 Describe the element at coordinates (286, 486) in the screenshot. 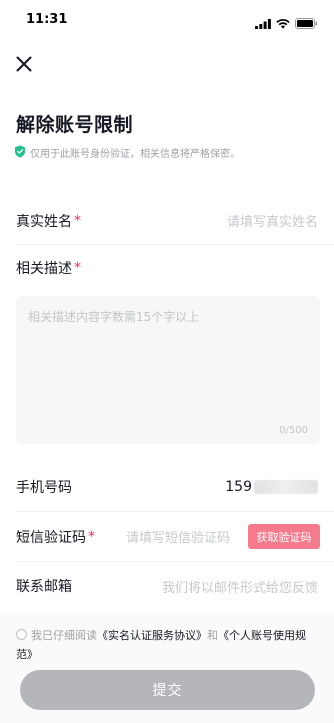

I see `phone-mask` at that location.